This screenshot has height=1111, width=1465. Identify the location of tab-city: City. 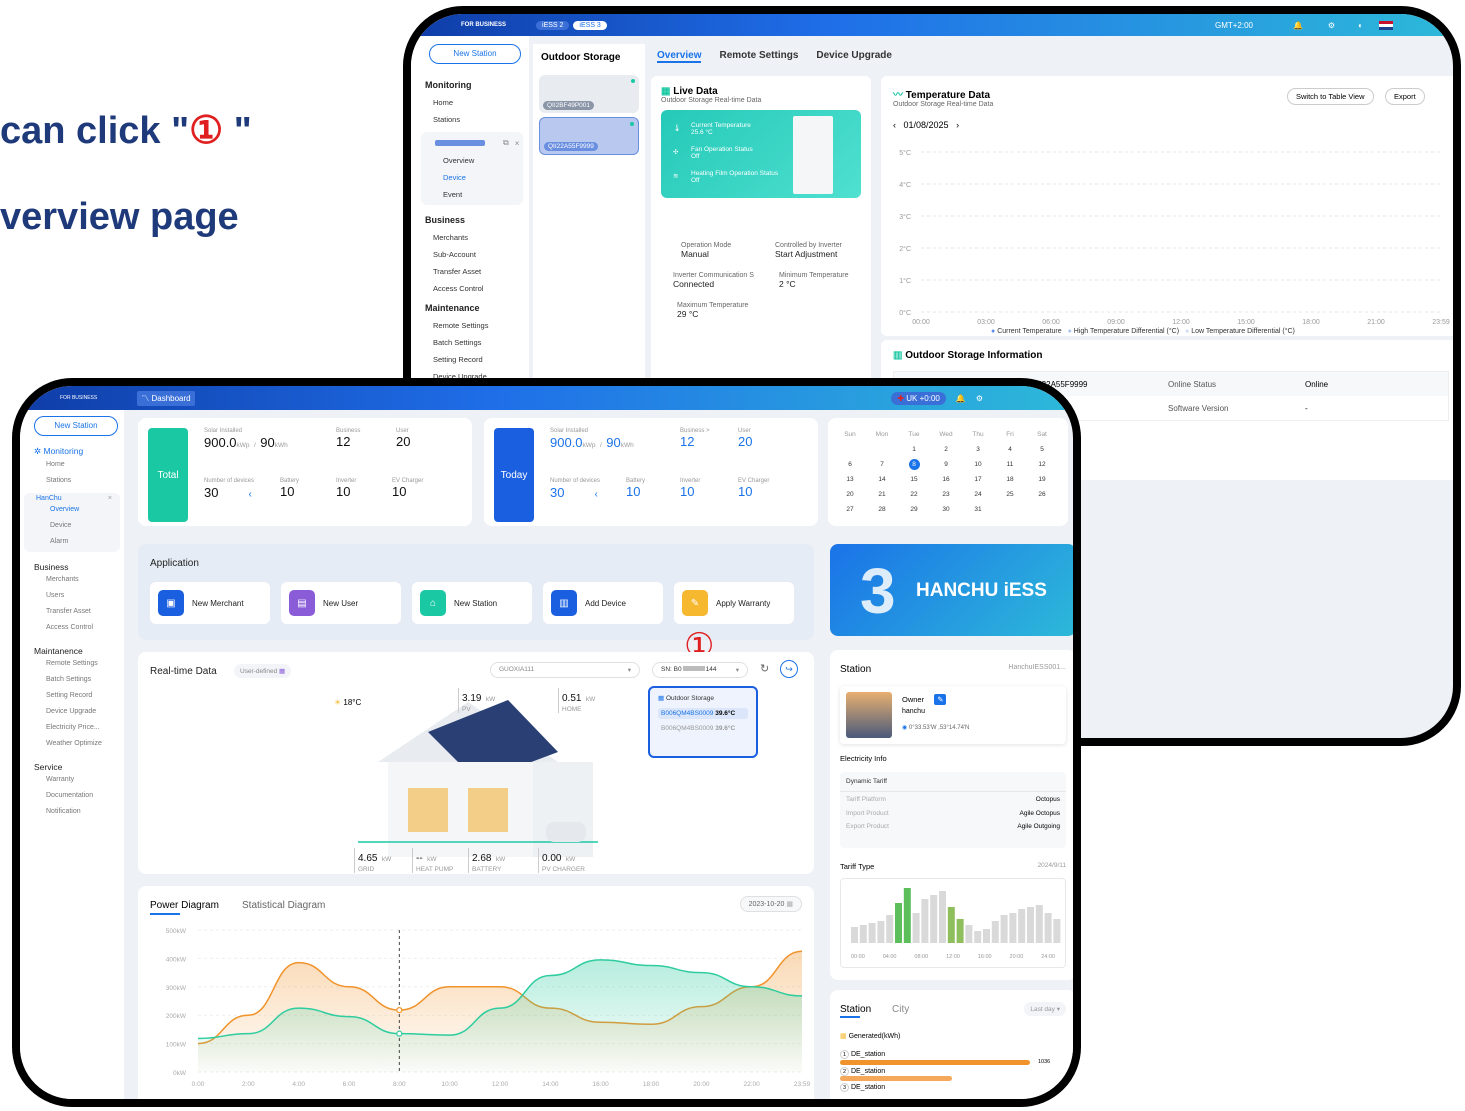
(900, 1009).